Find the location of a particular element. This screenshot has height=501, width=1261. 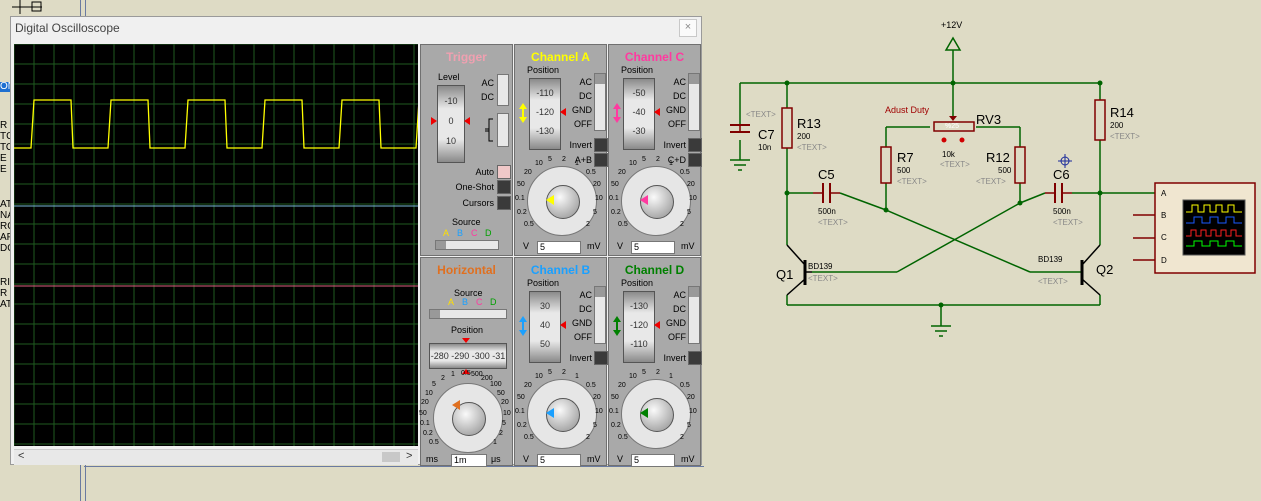

drum-value: -50 is located at coordinates (639, 93).